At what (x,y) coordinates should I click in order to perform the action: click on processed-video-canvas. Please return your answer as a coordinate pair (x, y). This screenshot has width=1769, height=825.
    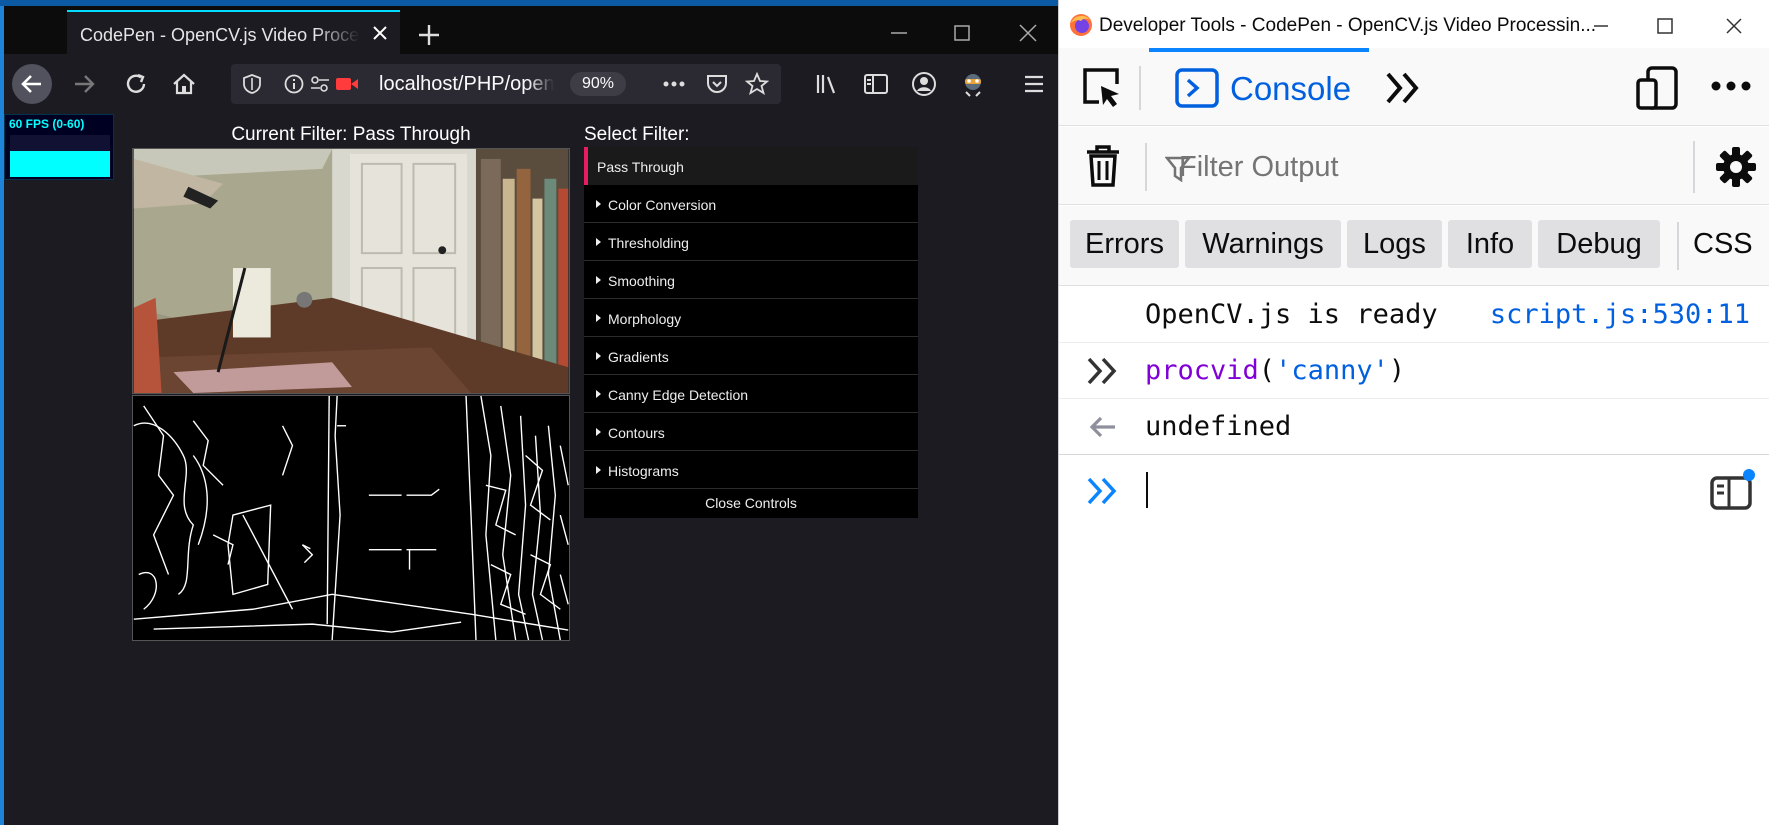
    Looking at the image, I should click on (351, 518).